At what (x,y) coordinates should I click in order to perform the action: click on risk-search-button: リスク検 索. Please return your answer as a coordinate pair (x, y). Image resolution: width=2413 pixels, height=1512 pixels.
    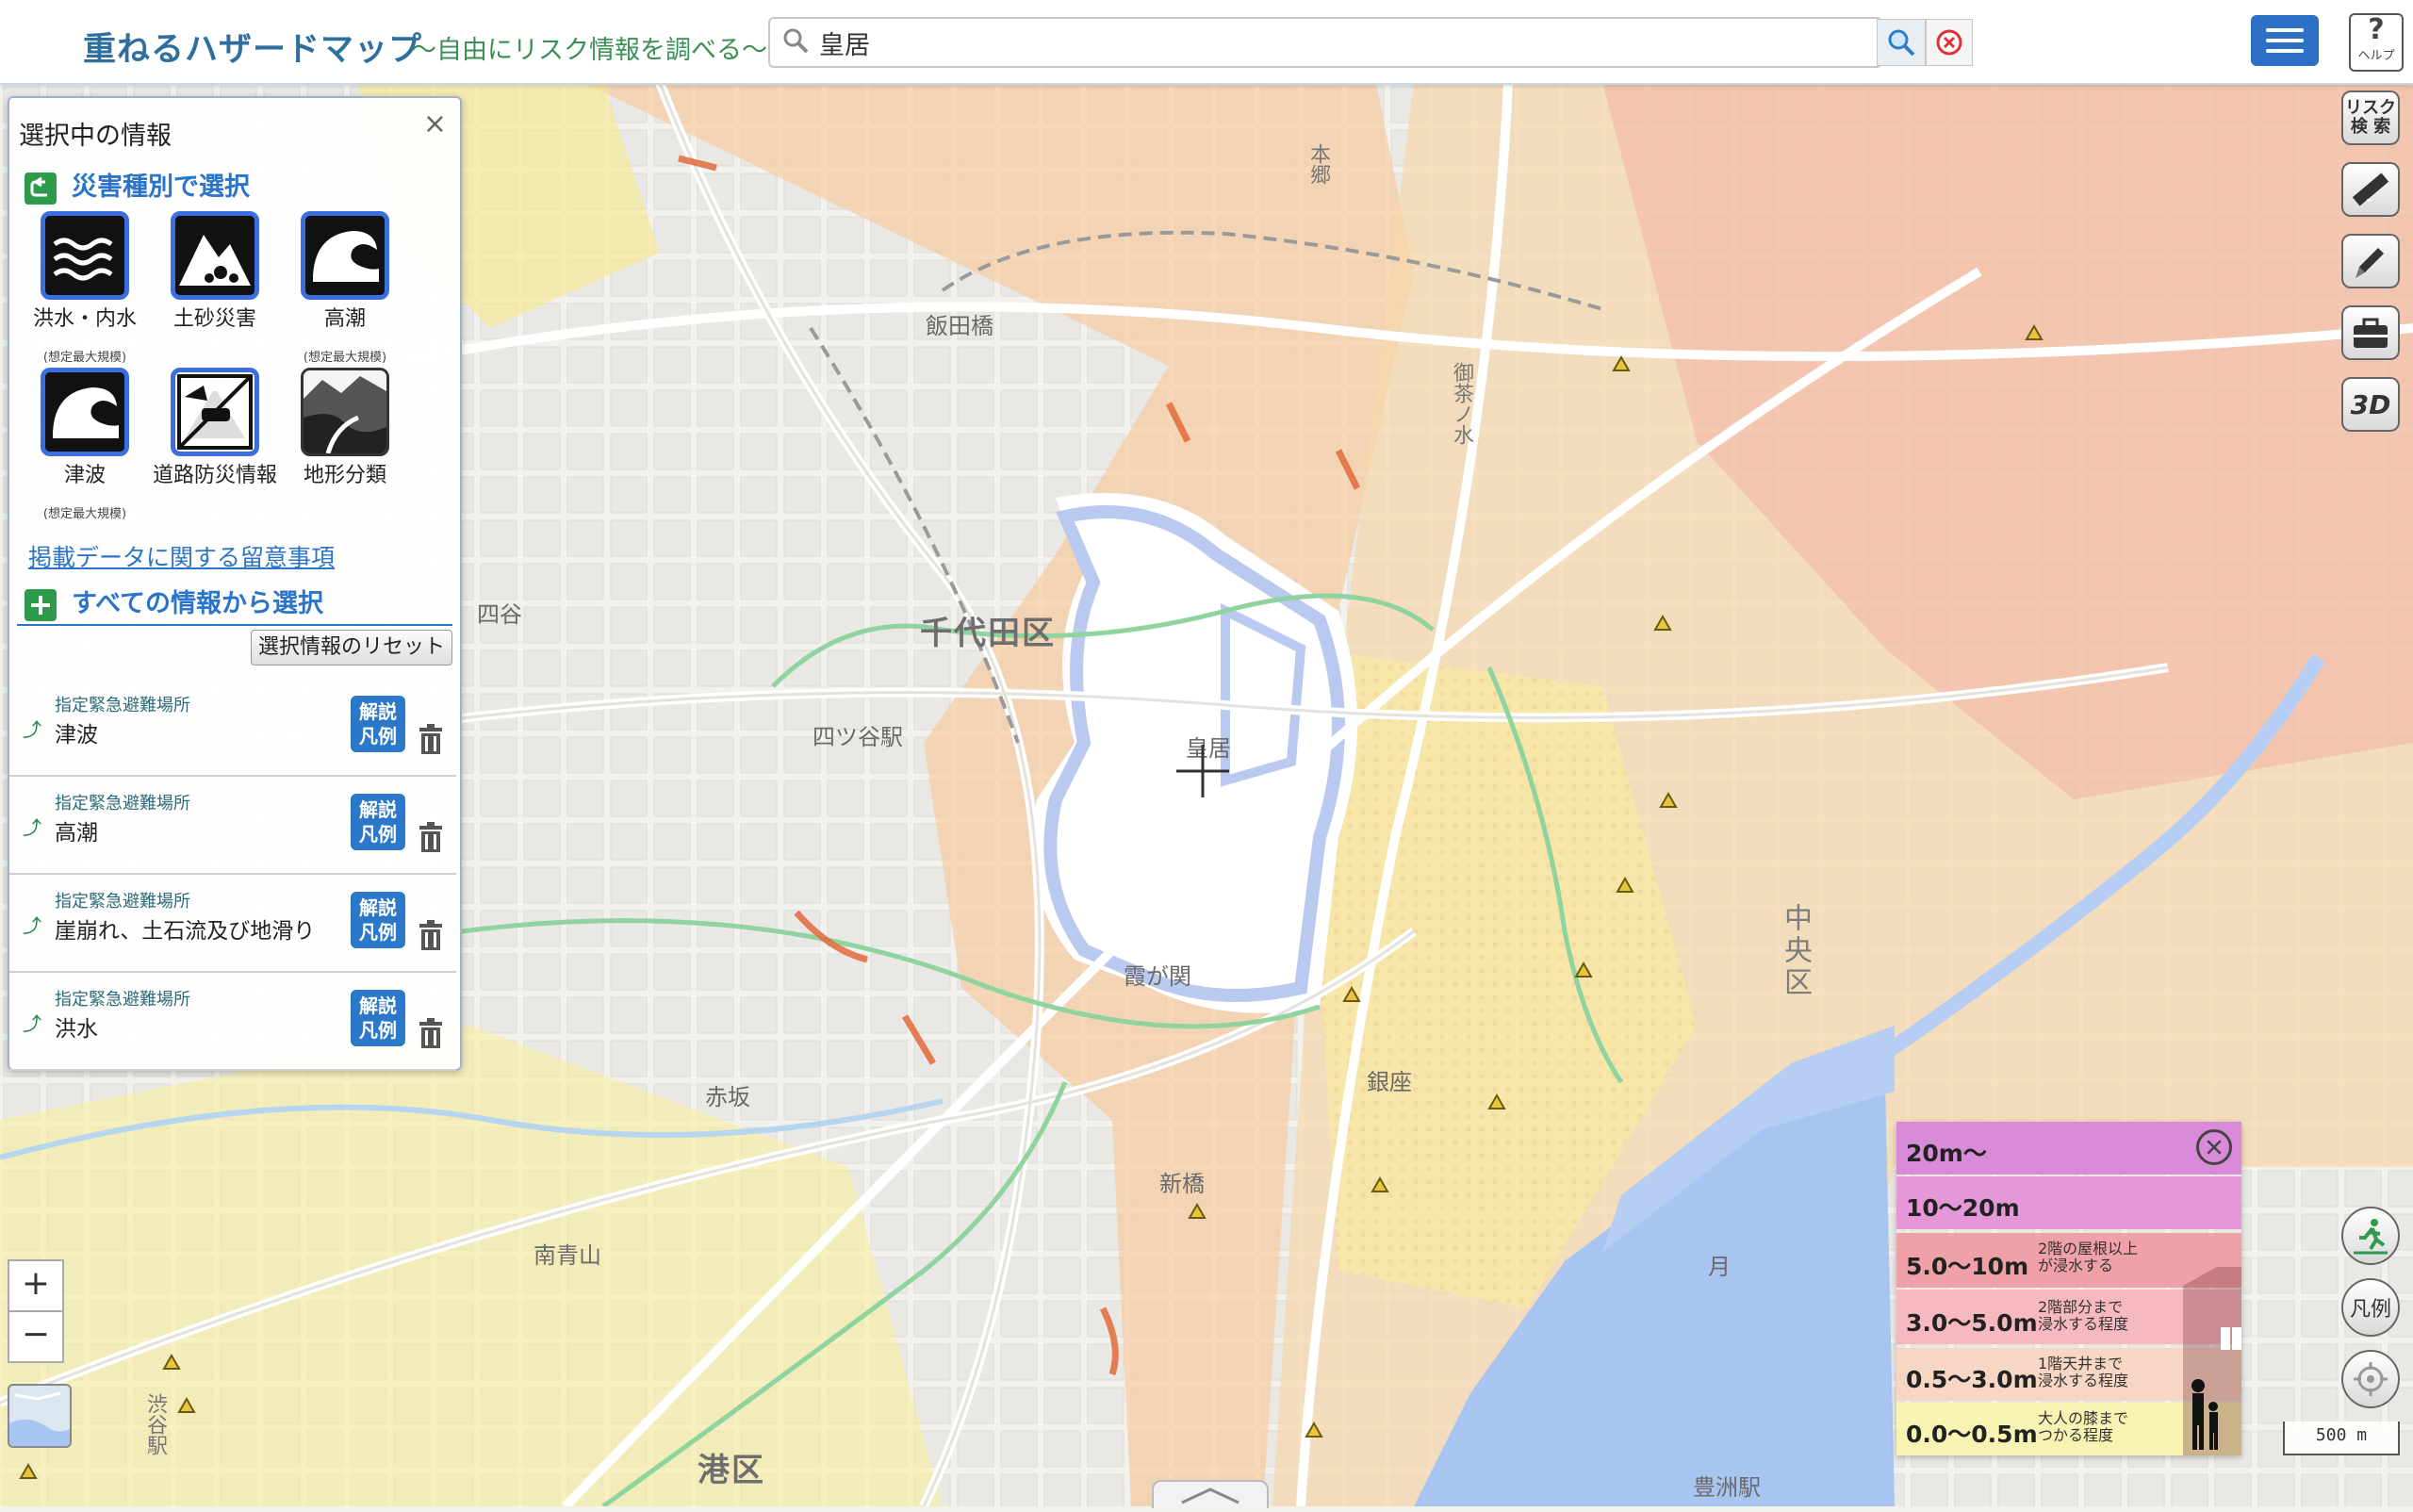
    Looking at the image, I should click on (2371, 118).